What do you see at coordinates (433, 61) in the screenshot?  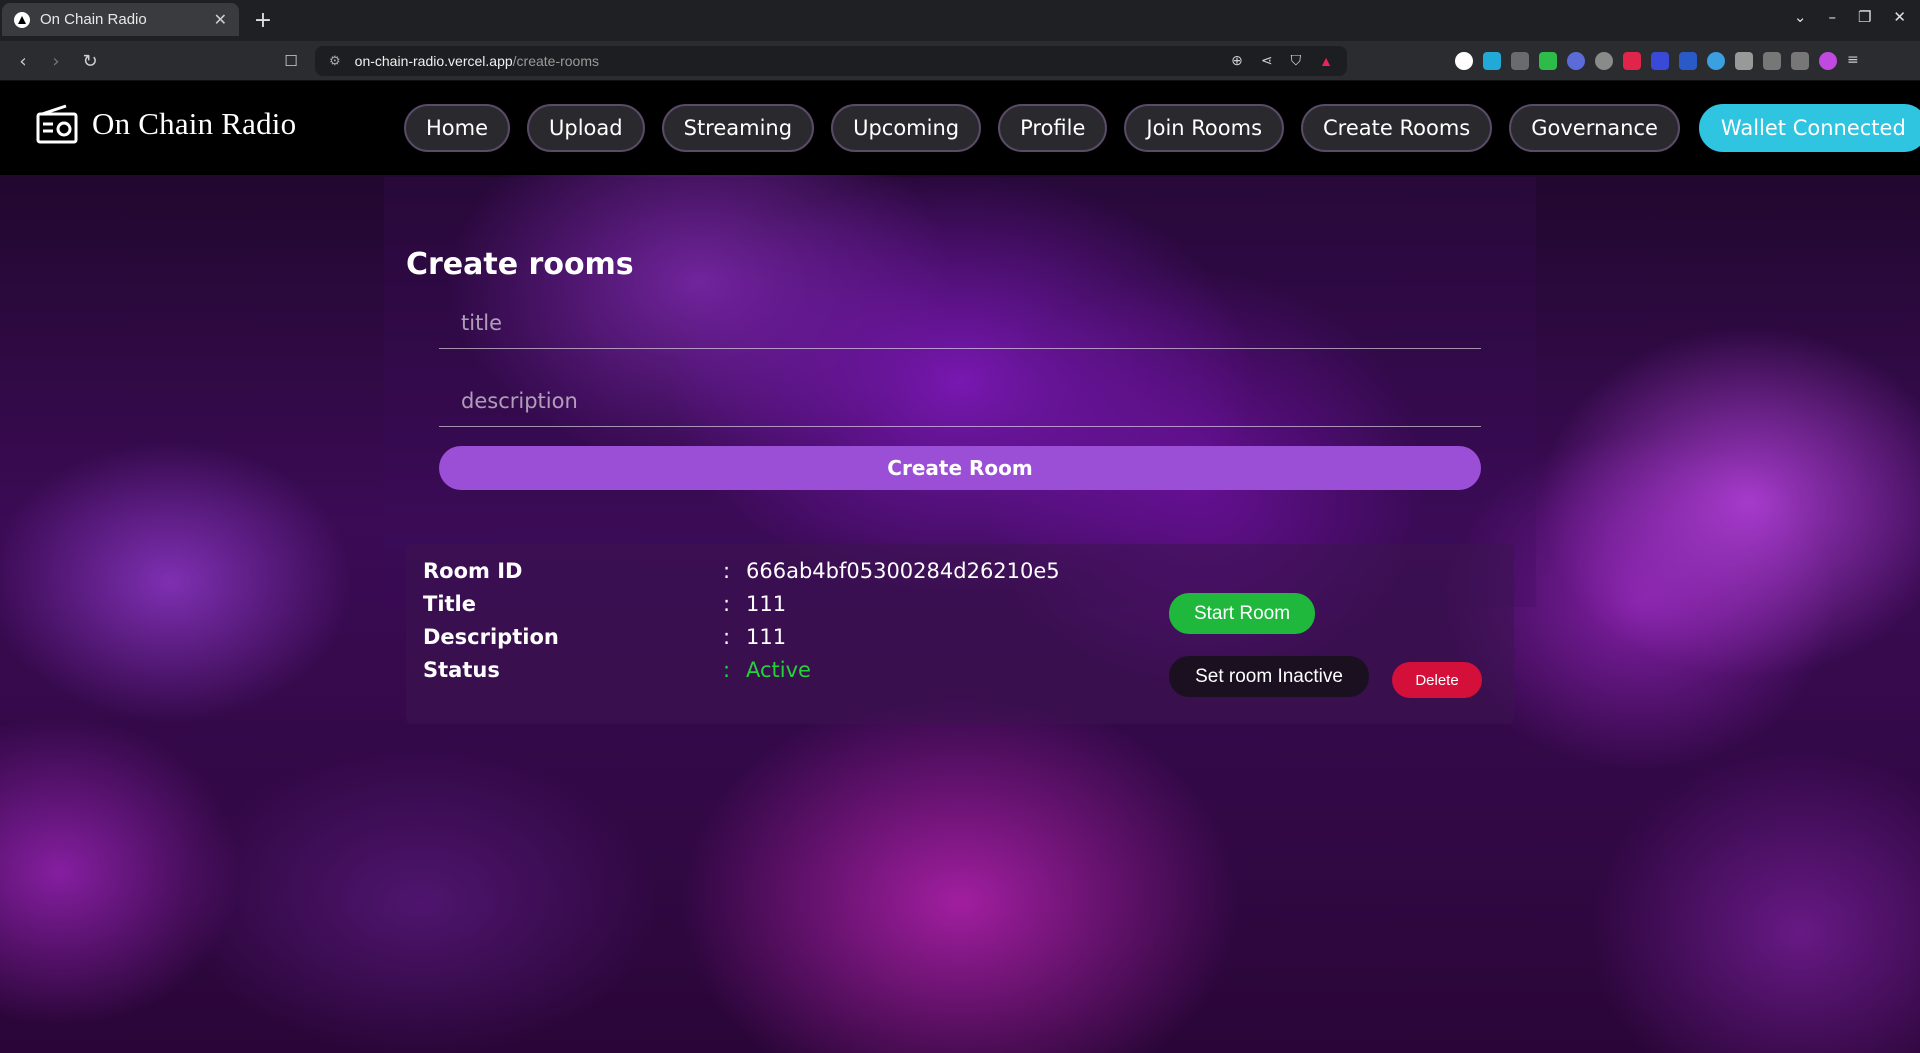 I see `url-host: on-chain-radio.vercel.app` at bounding box center [433, 61].